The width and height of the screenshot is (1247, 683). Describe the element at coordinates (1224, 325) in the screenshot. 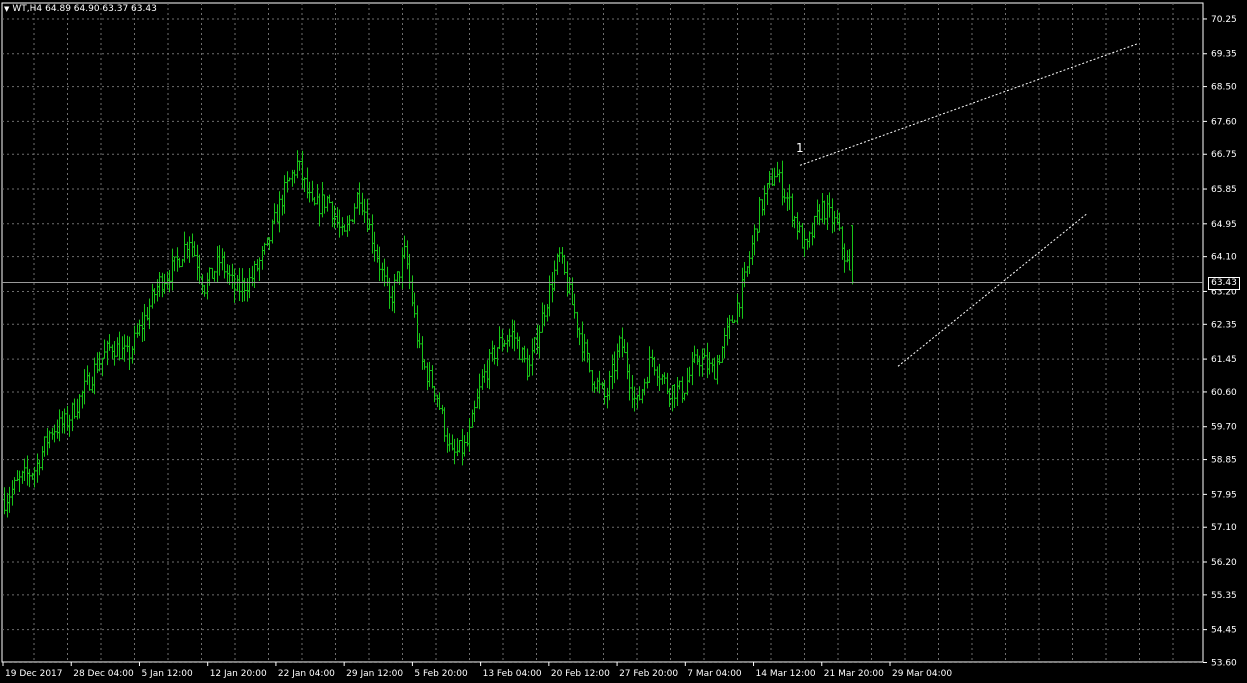

I see `y-tick-label: 62.35` at that location.